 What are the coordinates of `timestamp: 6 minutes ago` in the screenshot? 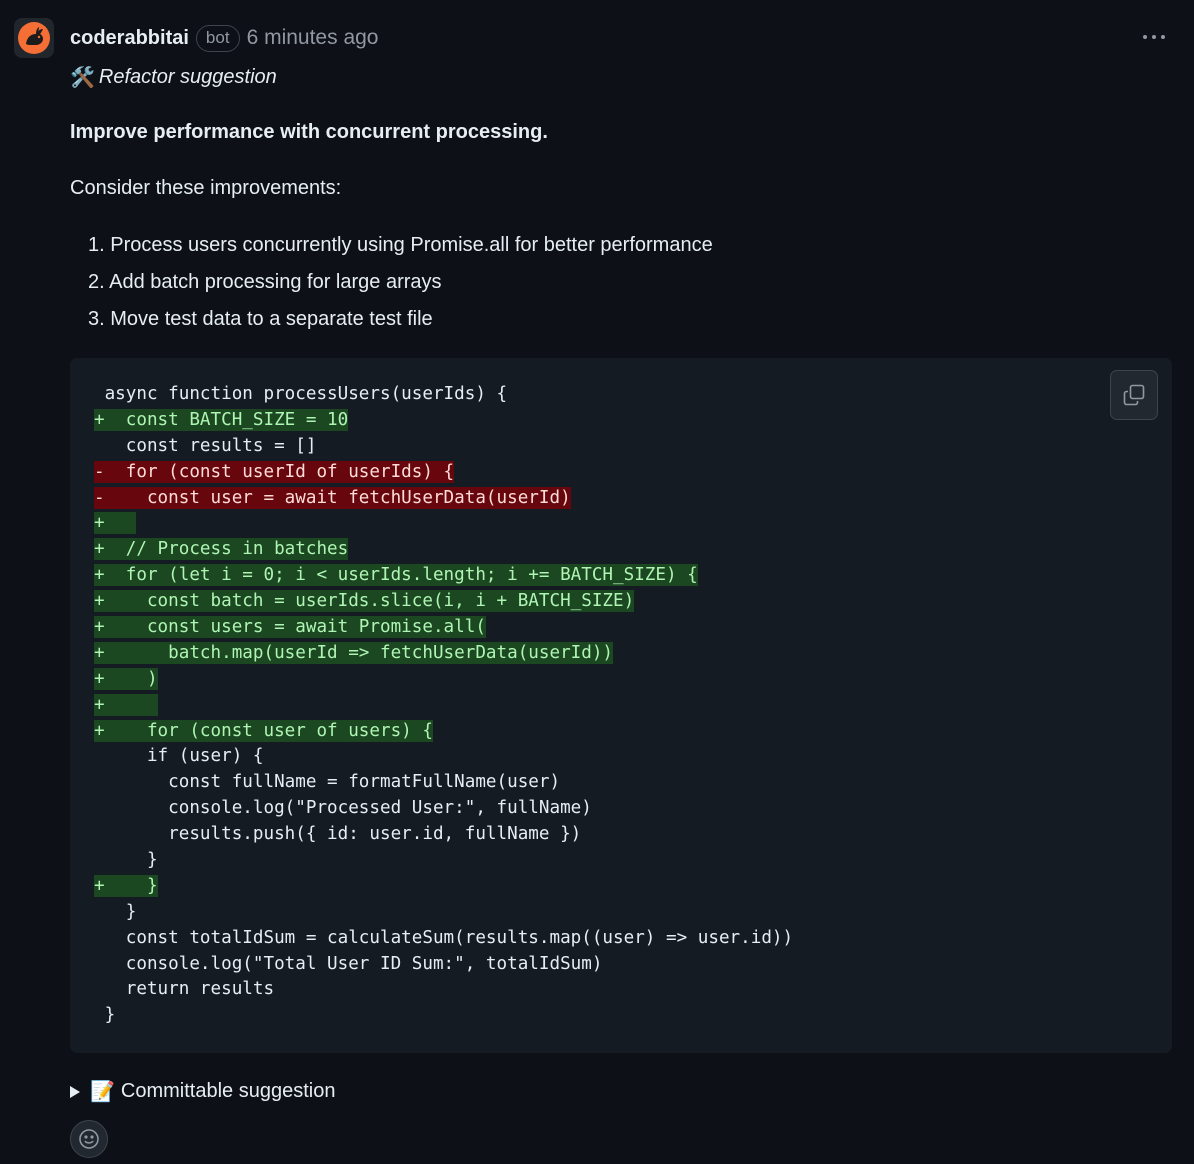 It's located at (313, 38).